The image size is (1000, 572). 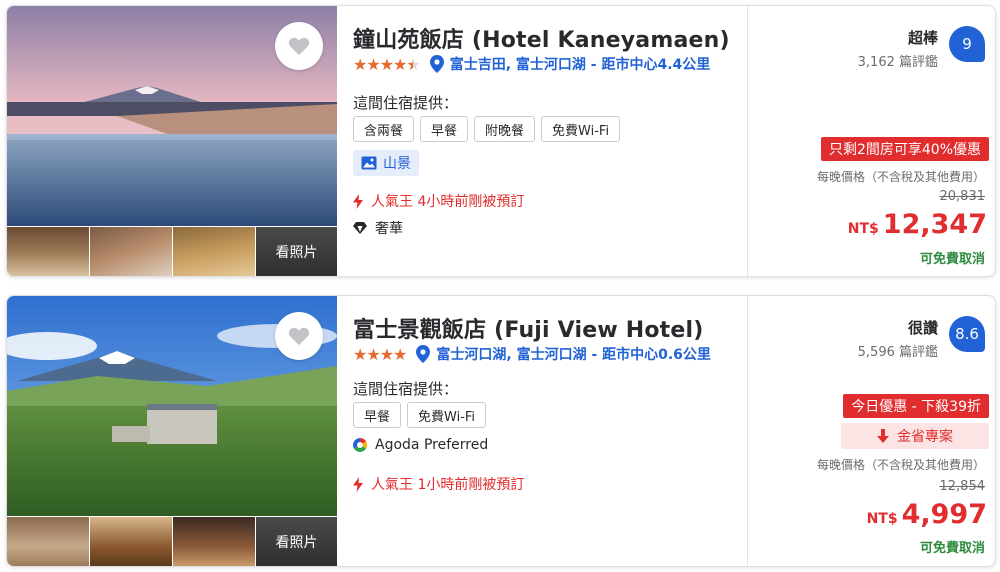 I want to click on agoda-preferred: Agoda Preferred, so click(x=420, y=445).